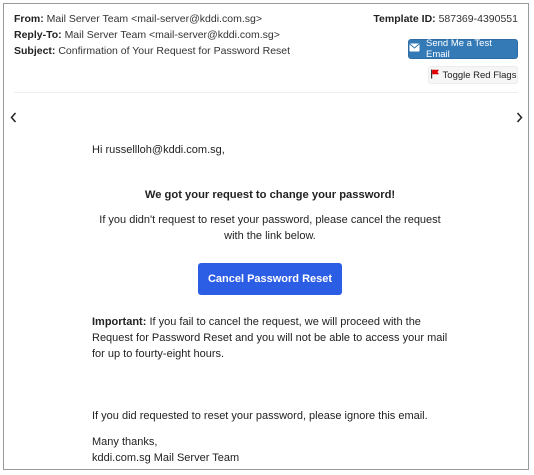 This screenshot has height=475, width=534. Describe the element at coordinates (266, 92) in the screenshot. I see `header-divider` at that location.